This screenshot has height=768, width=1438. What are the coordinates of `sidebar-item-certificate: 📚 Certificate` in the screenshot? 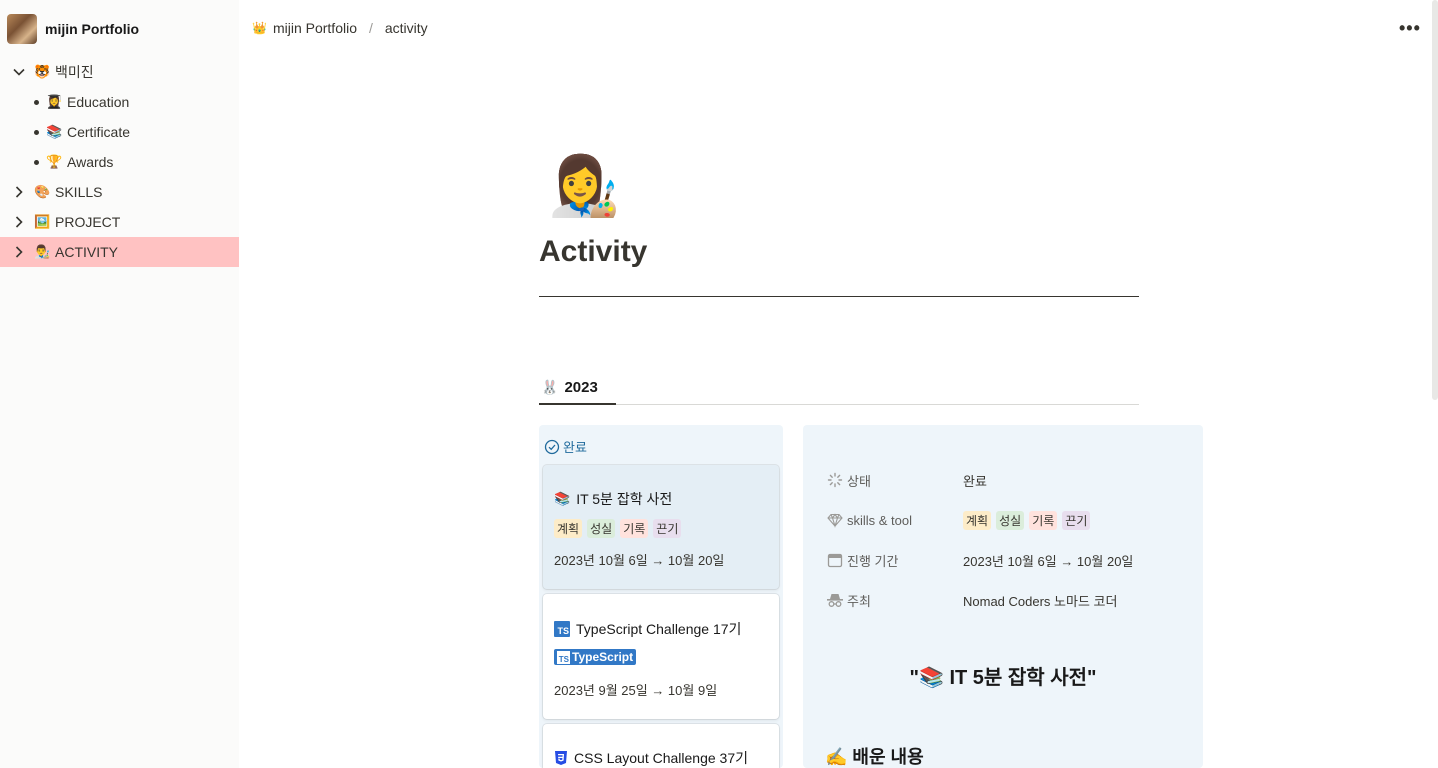 It's located at (119, 132).